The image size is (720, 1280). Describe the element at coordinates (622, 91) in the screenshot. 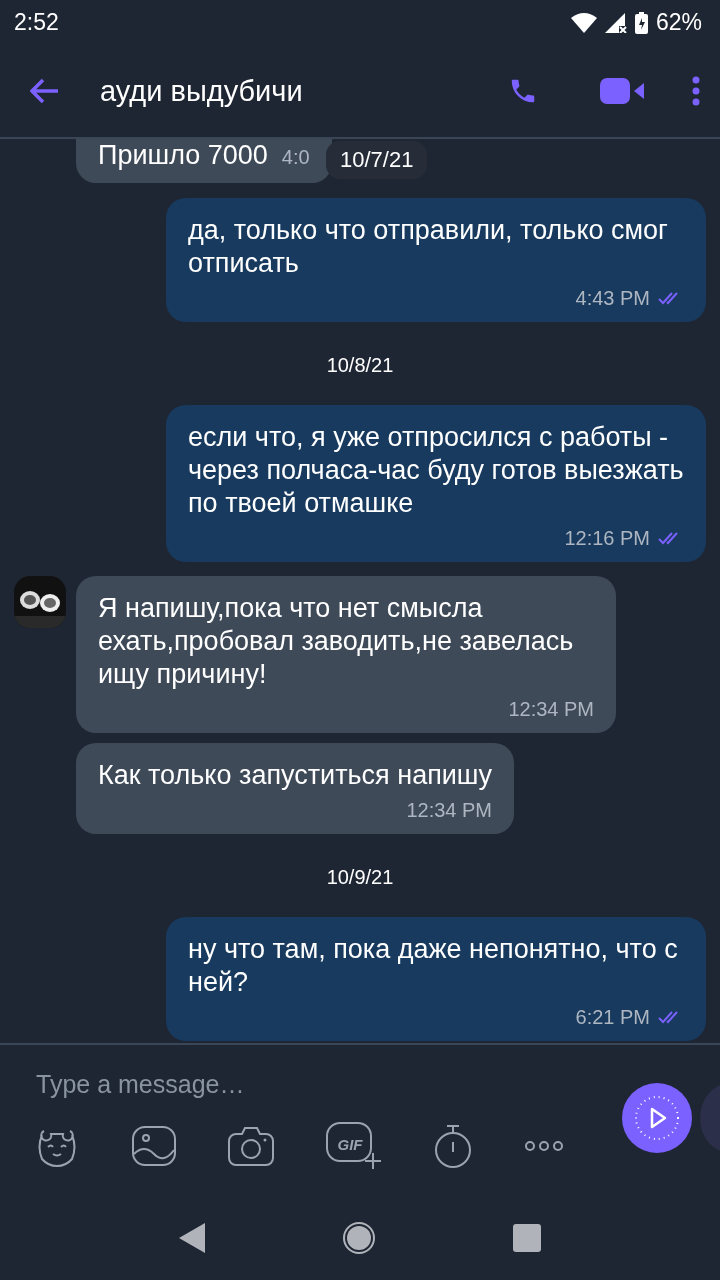

I see `video-call-icon` at that location.